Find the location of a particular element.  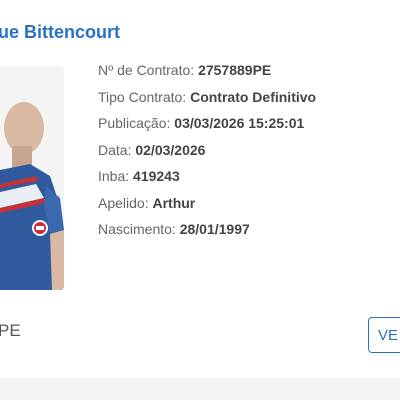

detail-value: Arthur is located at coordinates (174, 202).